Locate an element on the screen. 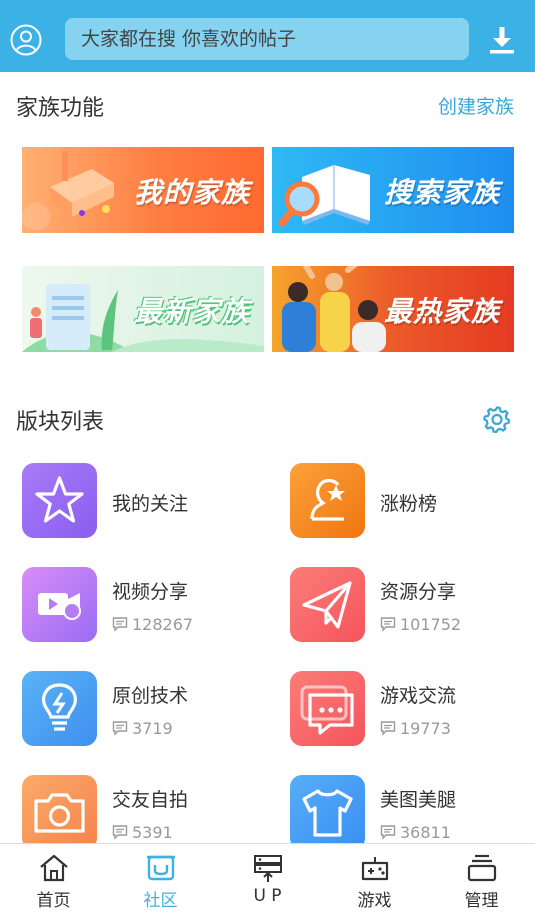 This screenshot has height=916, width=535. board-item-video-share: 视频分享 128267 is located at coordinates (147, 605).